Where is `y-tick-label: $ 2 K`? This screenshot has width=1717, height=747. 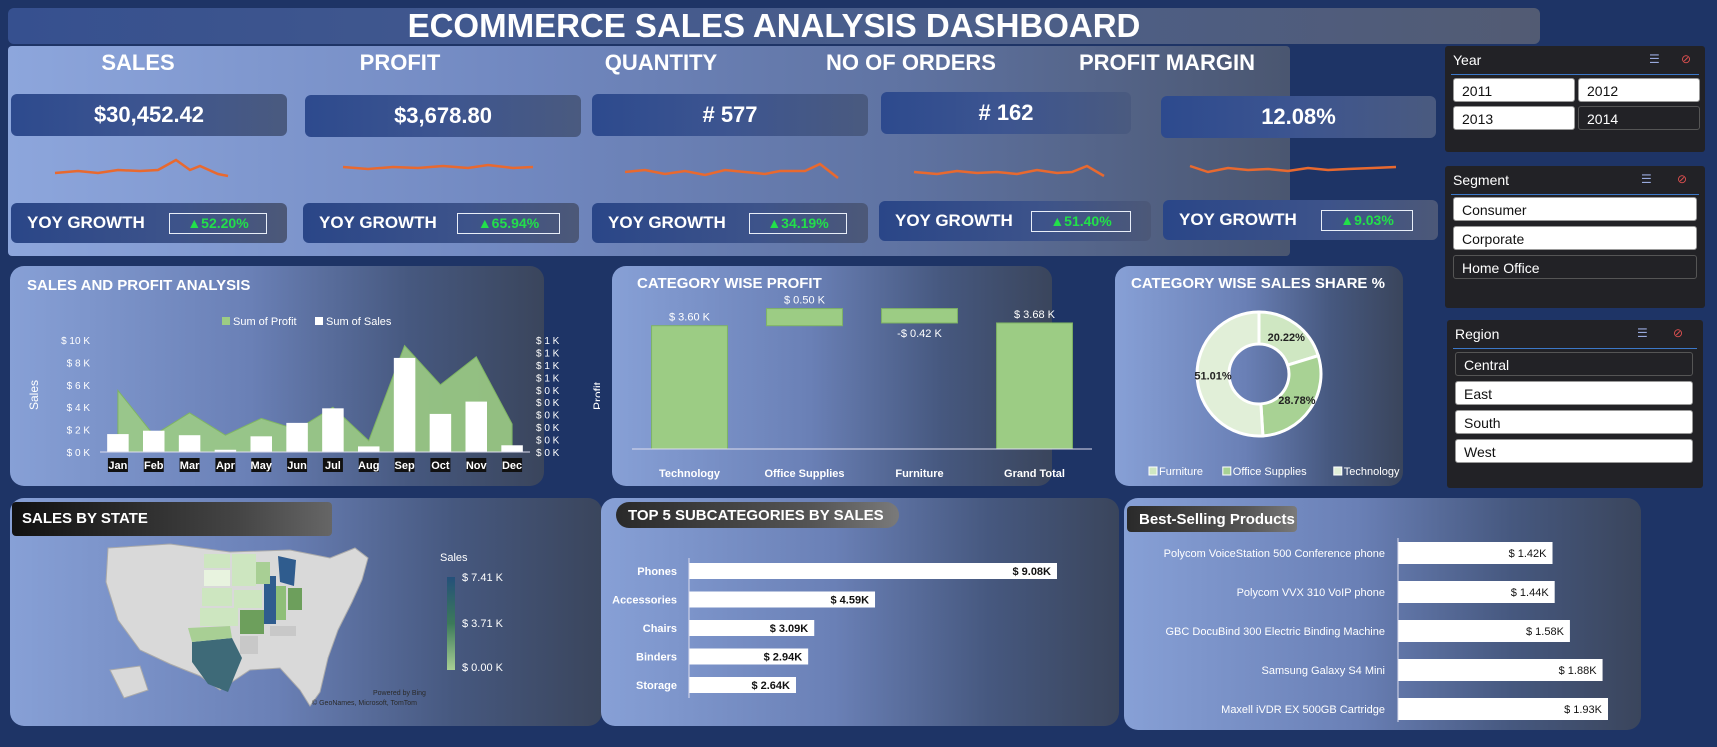
y-tick-label: $ 2 K is located at coordinates (79, 431).